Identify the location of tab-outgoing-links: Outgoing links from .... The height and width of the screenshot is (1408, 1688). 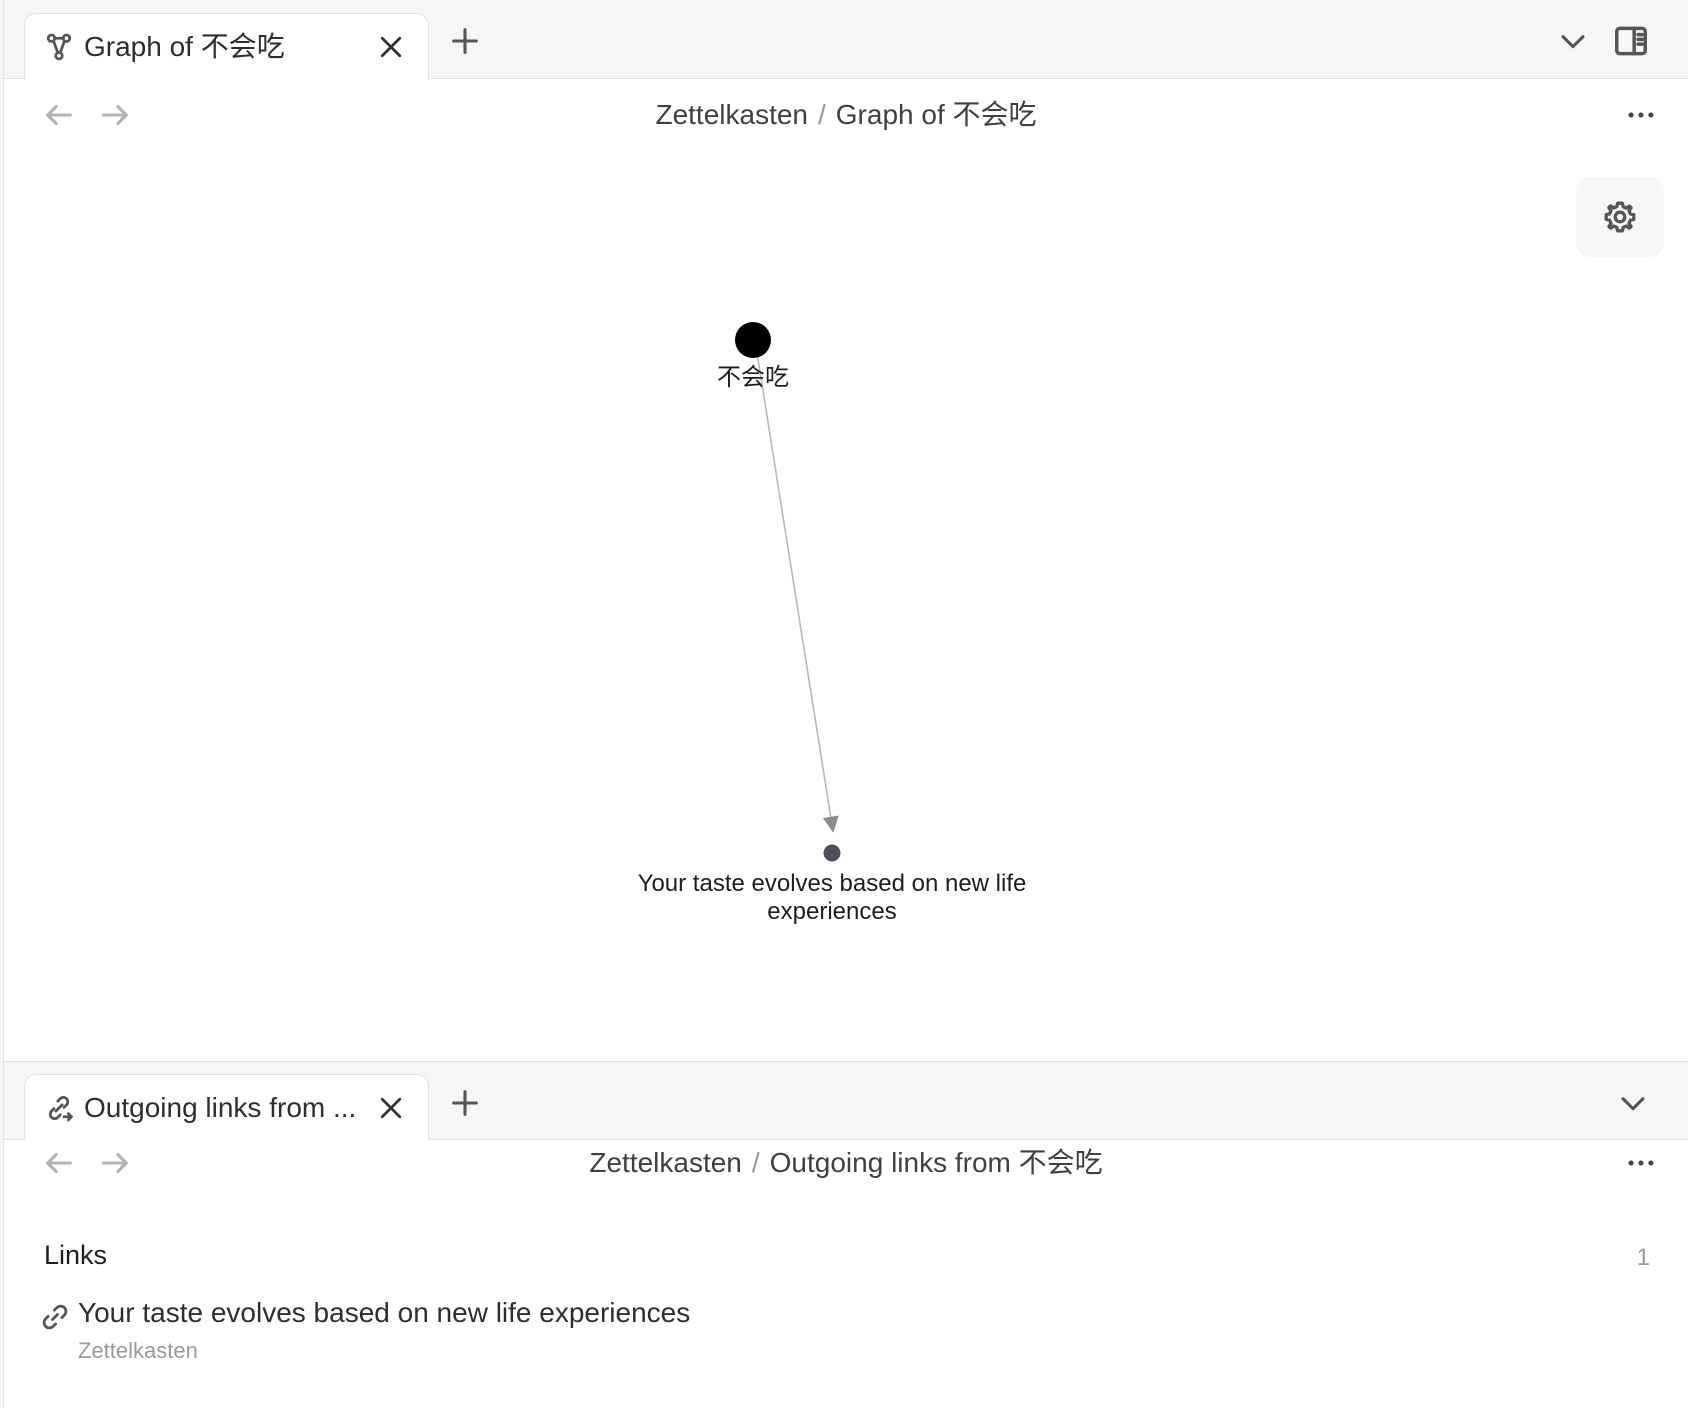
(226, 1107).